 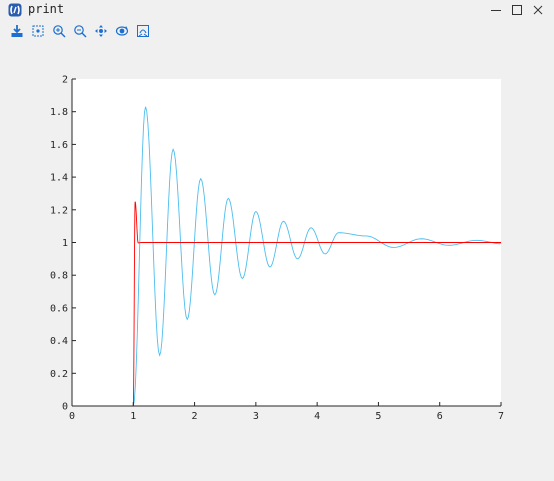 I want to click on x-tick-label: 3, so click(x=256, y=416).